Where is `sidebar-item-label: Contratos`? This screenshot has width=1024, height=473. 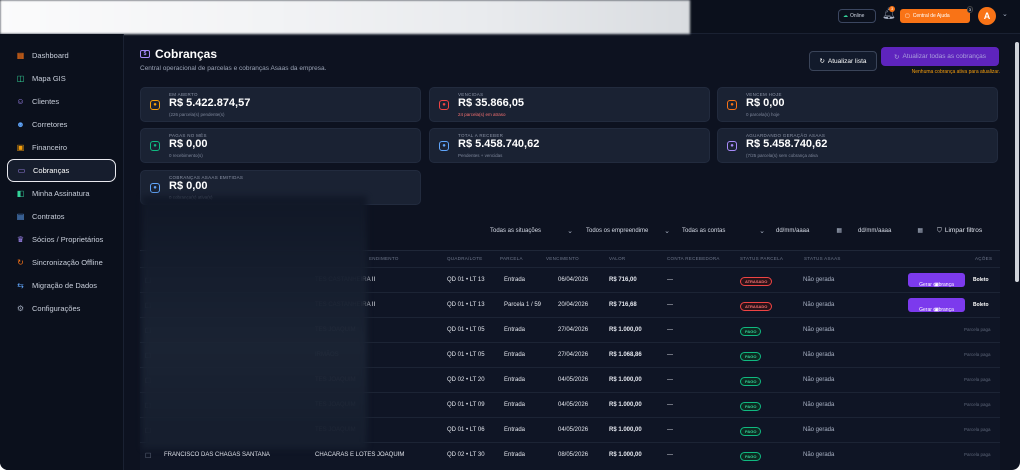
sidebar-item-label: Contratos is located at coordinates (48, 216).